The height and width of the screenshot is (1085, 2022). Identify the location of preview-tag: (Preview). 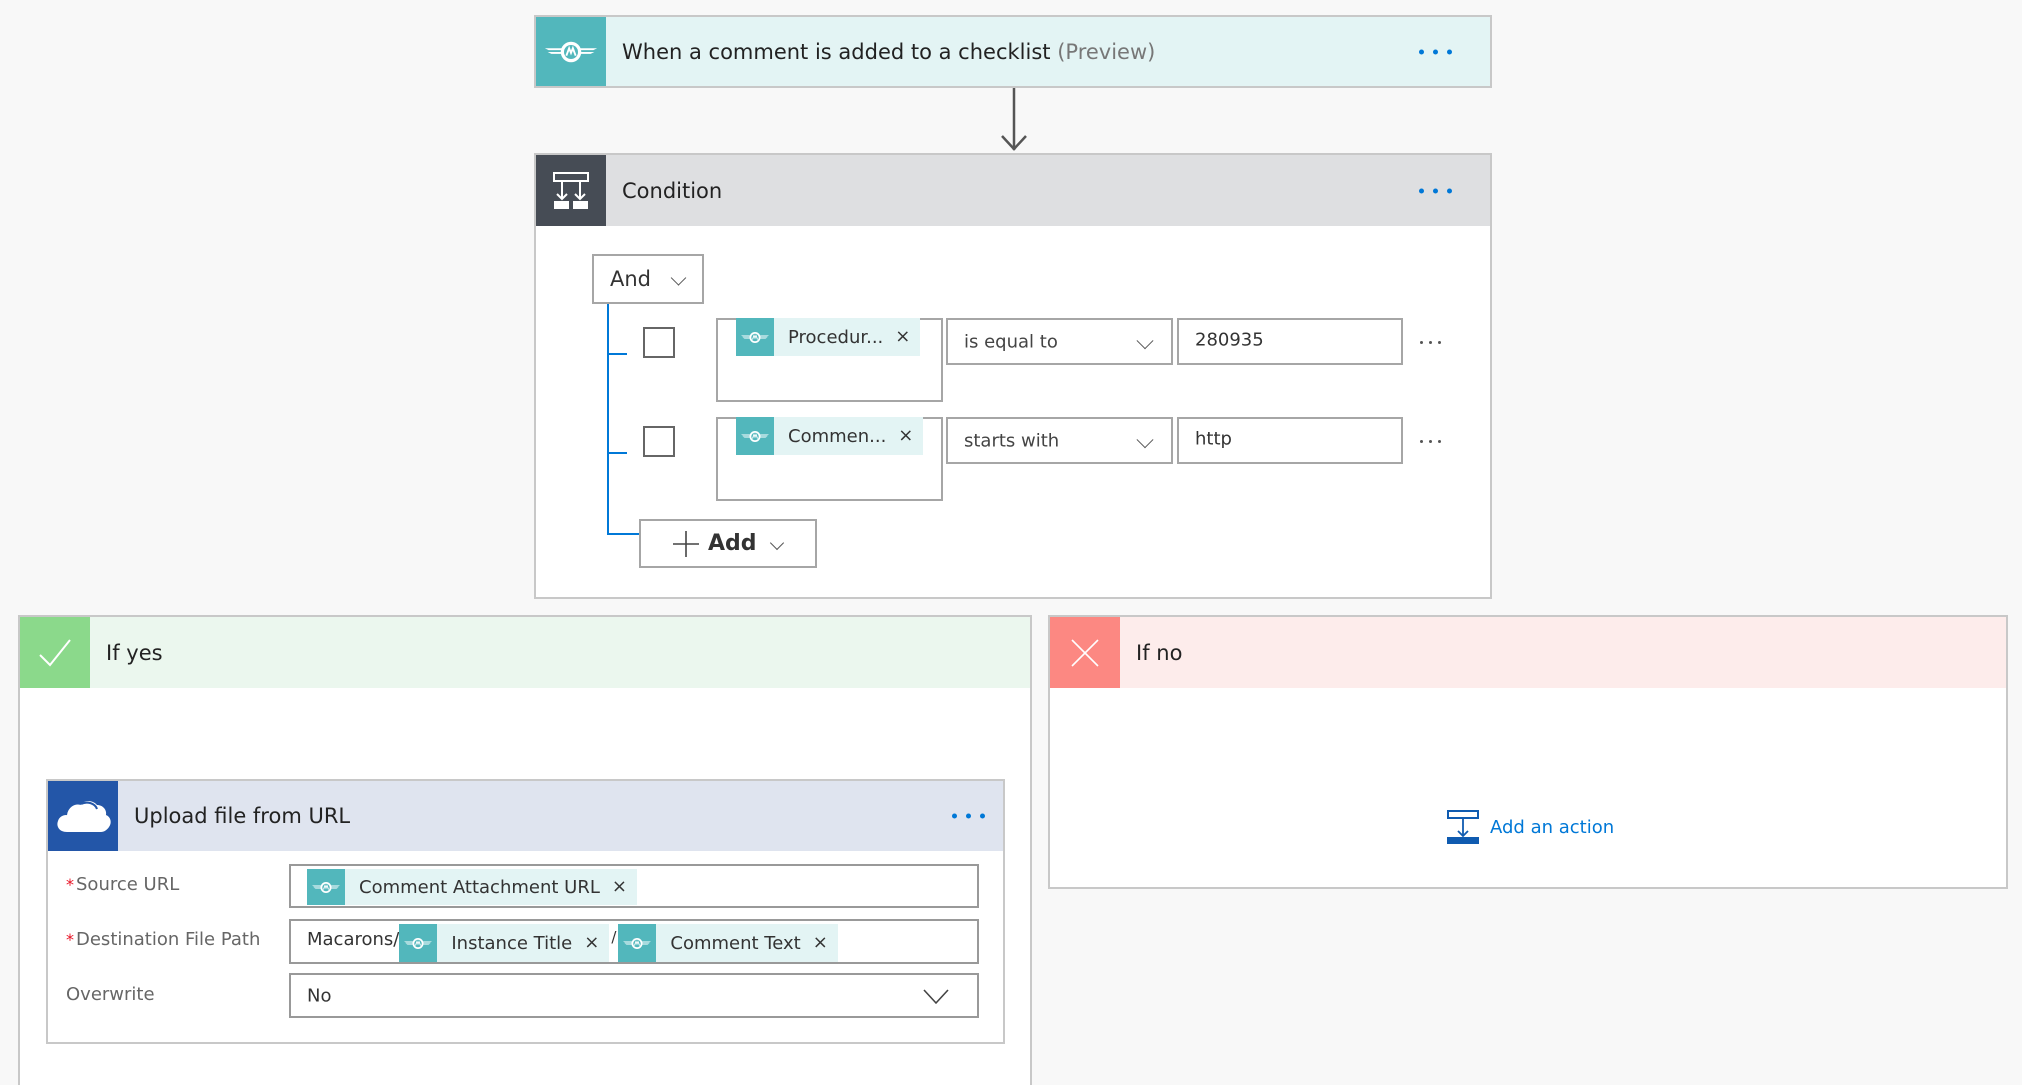
(1106, 51).